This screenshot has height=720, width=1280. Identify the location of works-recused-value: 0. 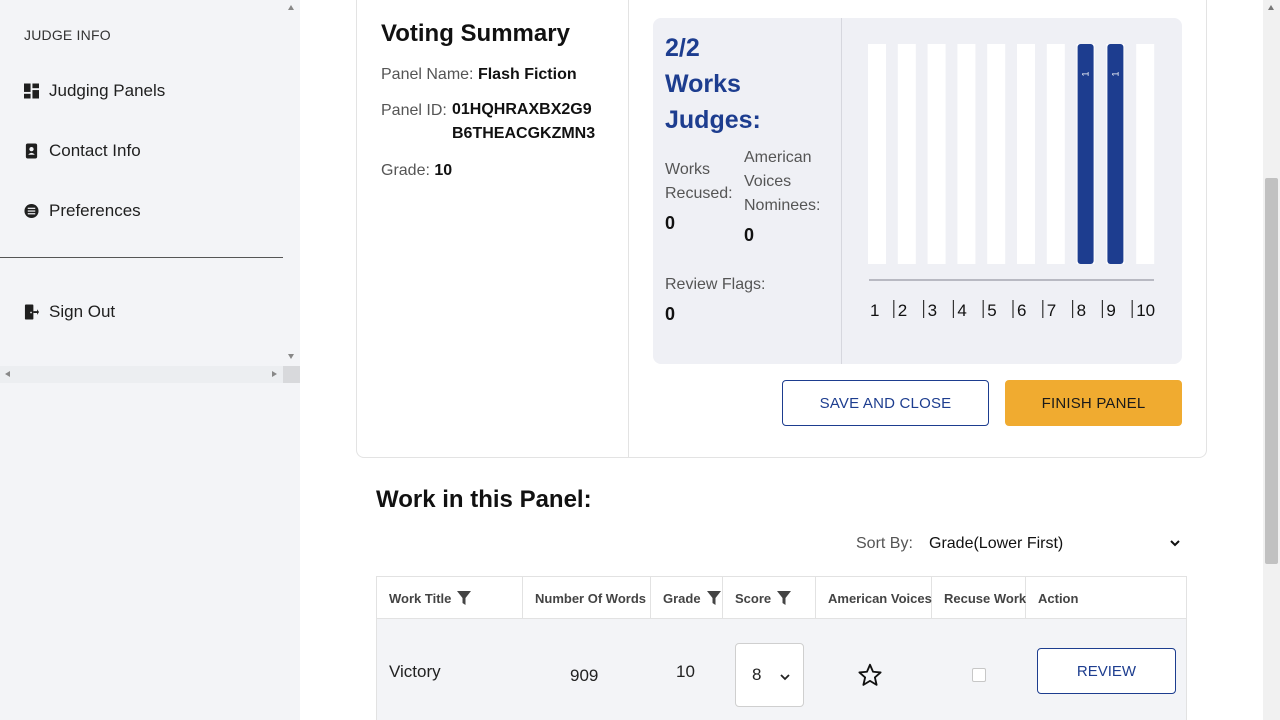
(670, 223).